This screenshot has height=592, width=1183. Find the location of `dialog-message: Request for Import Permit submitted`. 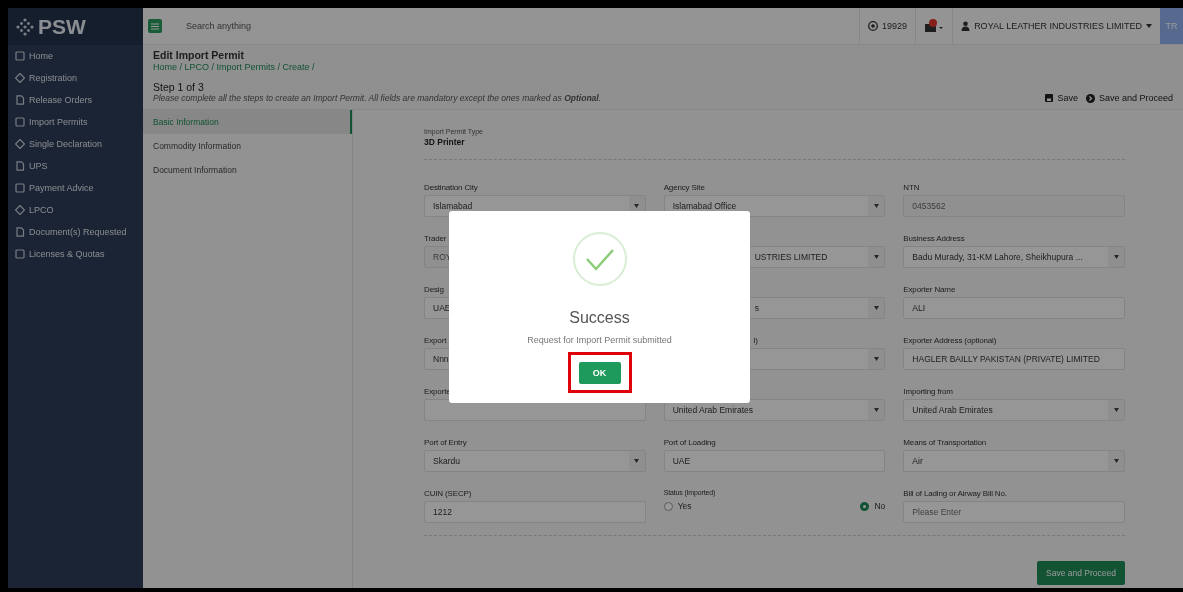

dialog-message: Request for Import Permit submitted is located at coordinates (599, 340).